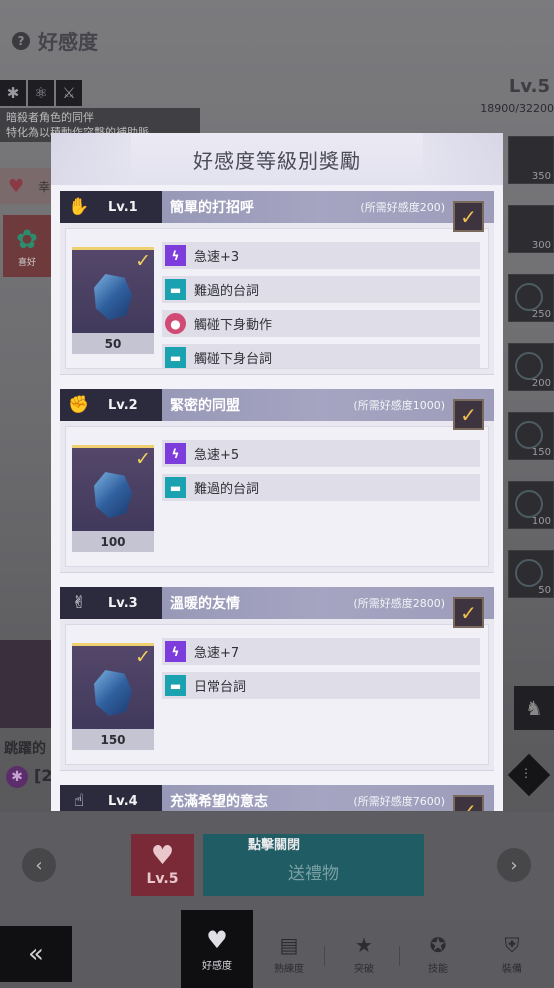 This screenshot has height=988, width=554. I want to click on slot-count: 150, so click(541, 452).